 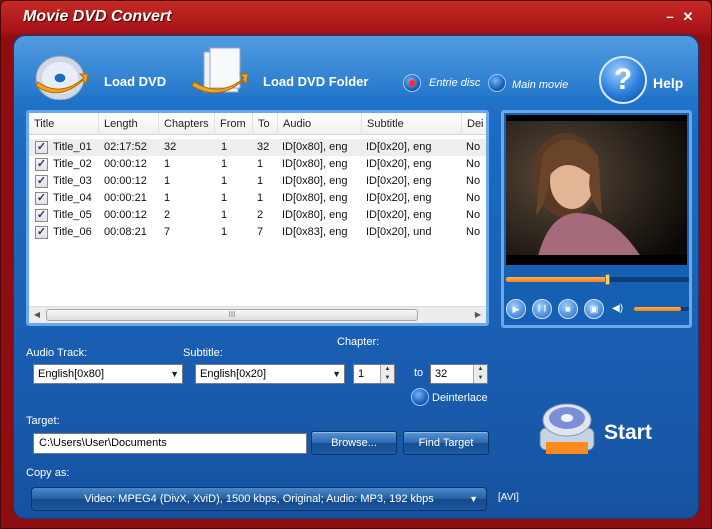 What do you see at coordinates (232, 315) in the screenshot?
I see `scroll-thumb: III` at bounding box center [232, 315].